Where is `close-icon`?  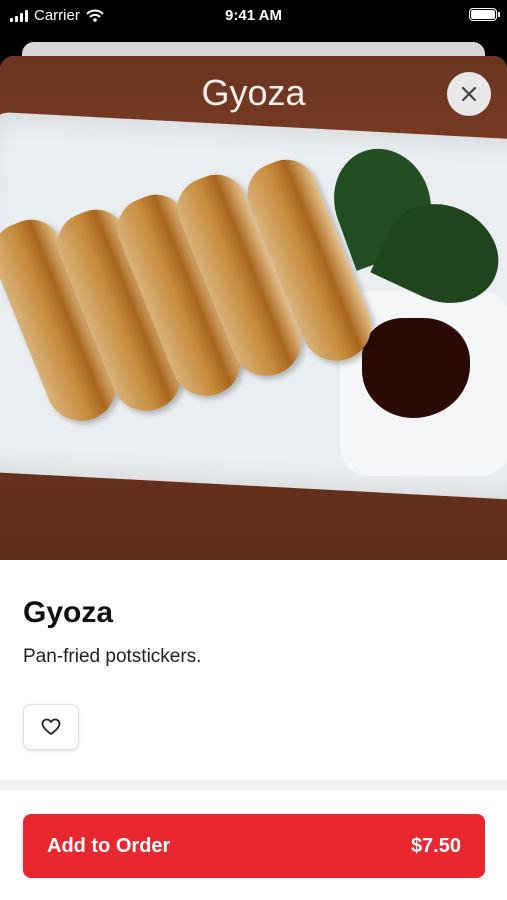
close-icon is located at coordinates (469, 94).